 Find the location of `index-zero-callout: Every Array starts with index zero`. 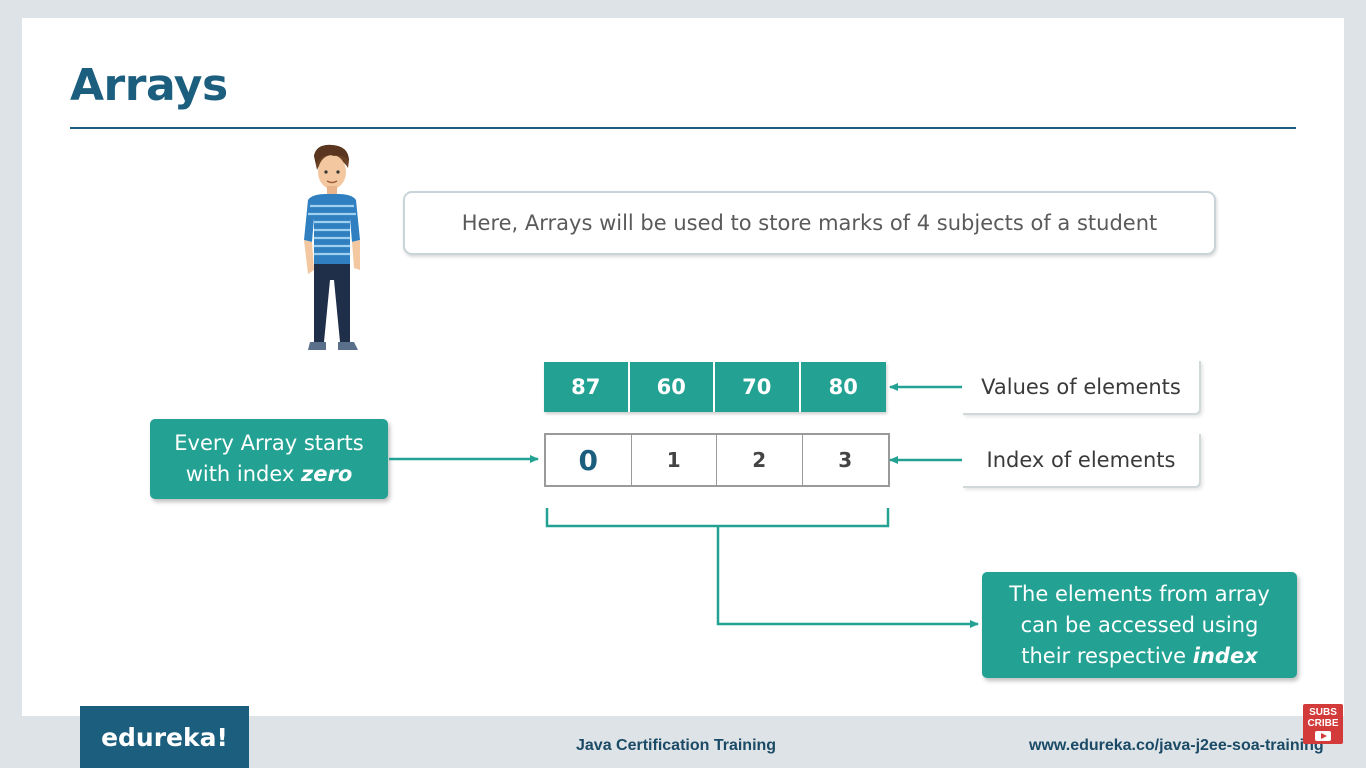

index-zero-callout: Every Array starts with index zero is located at coordinates (269, 459).